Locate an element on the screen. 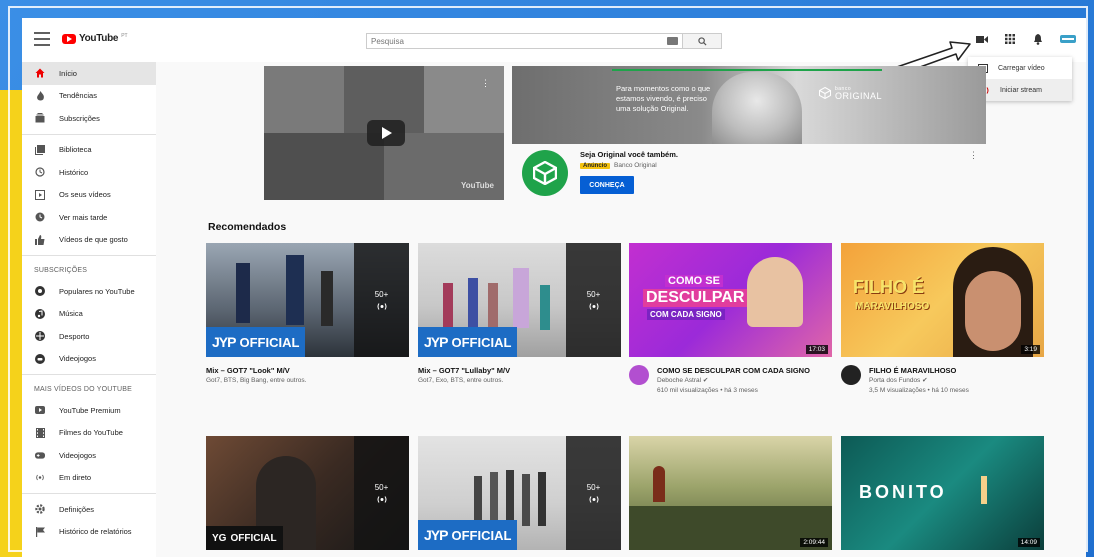 The width and height of the screenshot is (1094, 557). sidebar-item-music: Música is located at coordinates (89, 314).